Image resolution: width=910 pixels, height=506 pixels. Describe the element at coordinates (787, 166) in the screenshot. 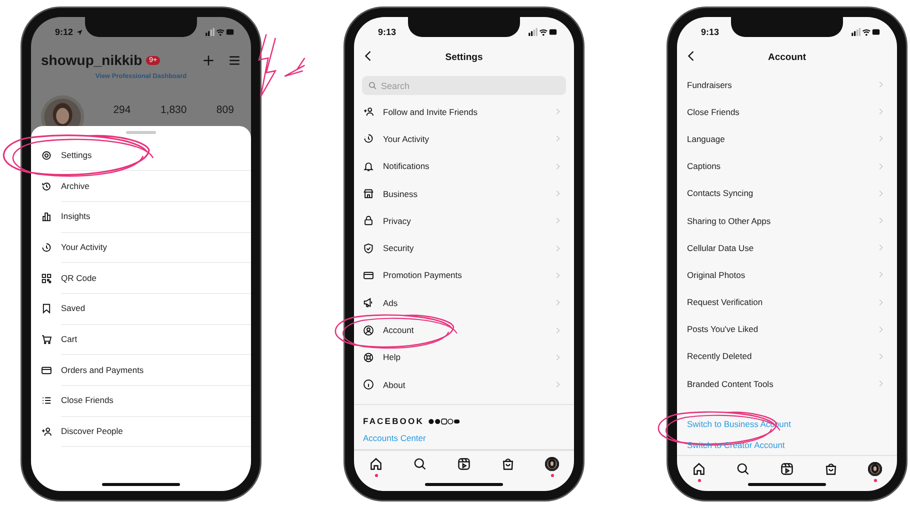

I see `option-row: Captions` at that location.